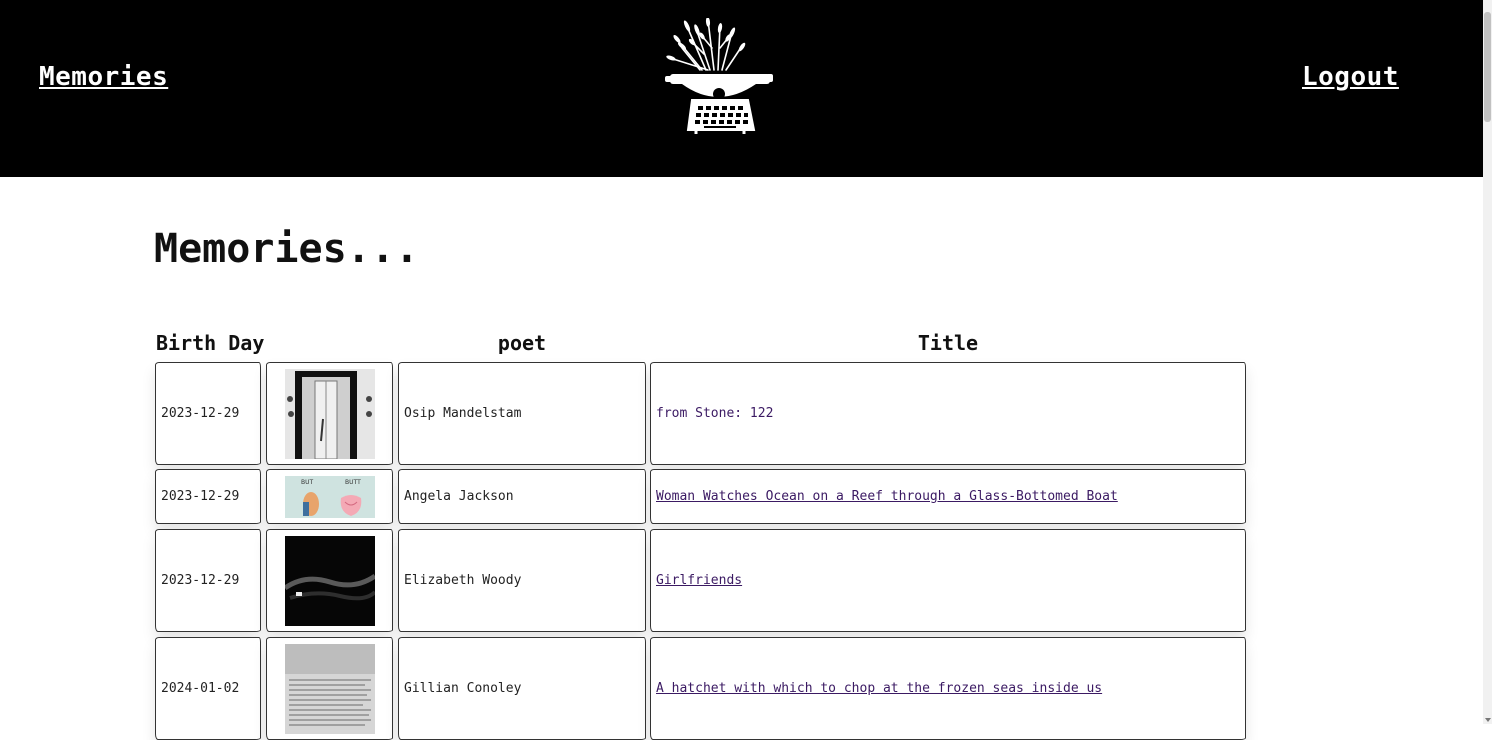 The width and height of the screenshot is (1492, 740). What do you see at coordinates (522, 496) in the screenshot?
I see `poet-cell: Angela Jackson` at bounding box center [522, 496].